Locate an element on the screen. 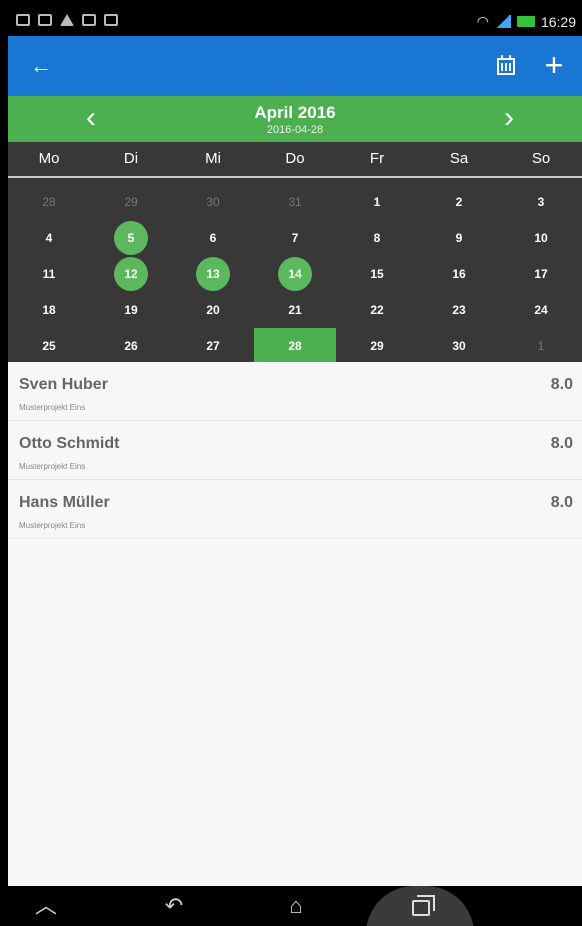 The height and width of the screenshot is (926, 582). calendar-day-number: 11 is located at coordinates (49, 274).